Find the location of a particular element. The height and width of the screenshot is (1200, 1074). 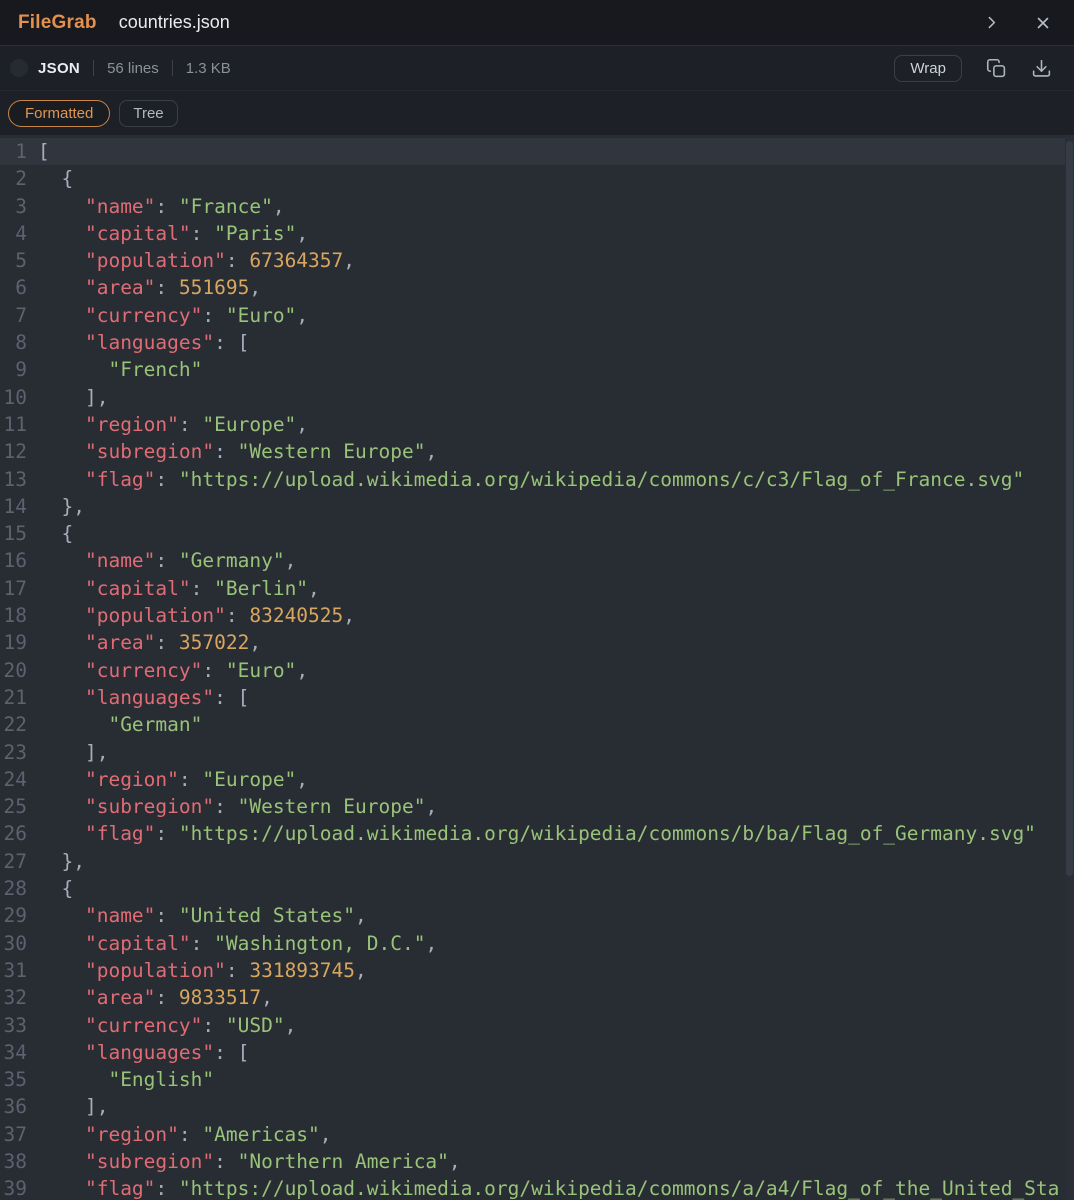

code-line: 7 "currency": "Euro", is located at coordinates (537, 315).